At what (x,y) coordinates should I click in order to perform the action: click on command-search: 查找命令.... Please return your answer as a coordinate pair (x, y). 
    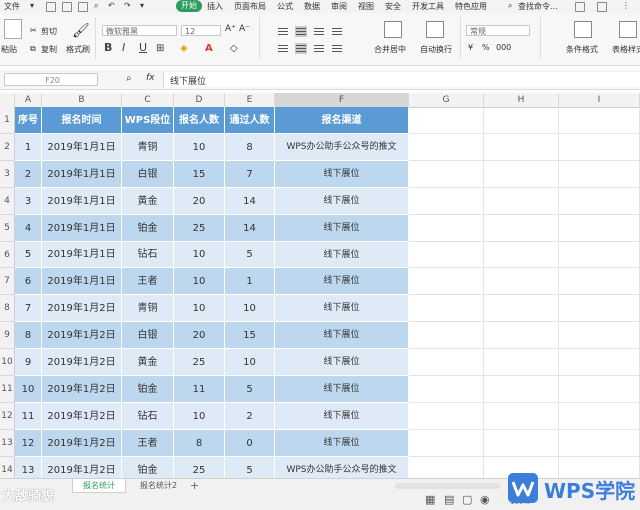
    Looking at the image, I should click on (538, 6).